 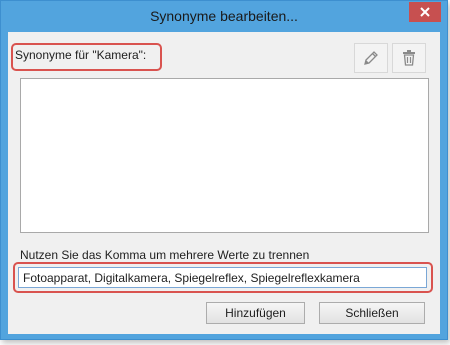 I want to click on close-button: Schließen, so click(x=372, y=313).